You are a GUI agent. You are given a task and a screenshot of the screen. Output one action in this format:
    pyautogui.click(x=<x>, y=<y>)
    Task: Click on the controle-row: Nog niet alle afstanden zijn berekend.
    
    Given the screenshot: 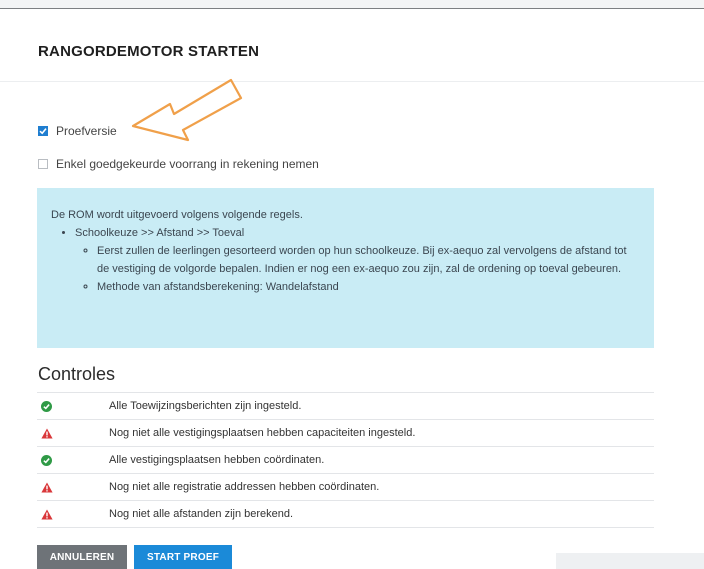 What is the action you would take?
    pyautogui.click(x=345, y=514)
    